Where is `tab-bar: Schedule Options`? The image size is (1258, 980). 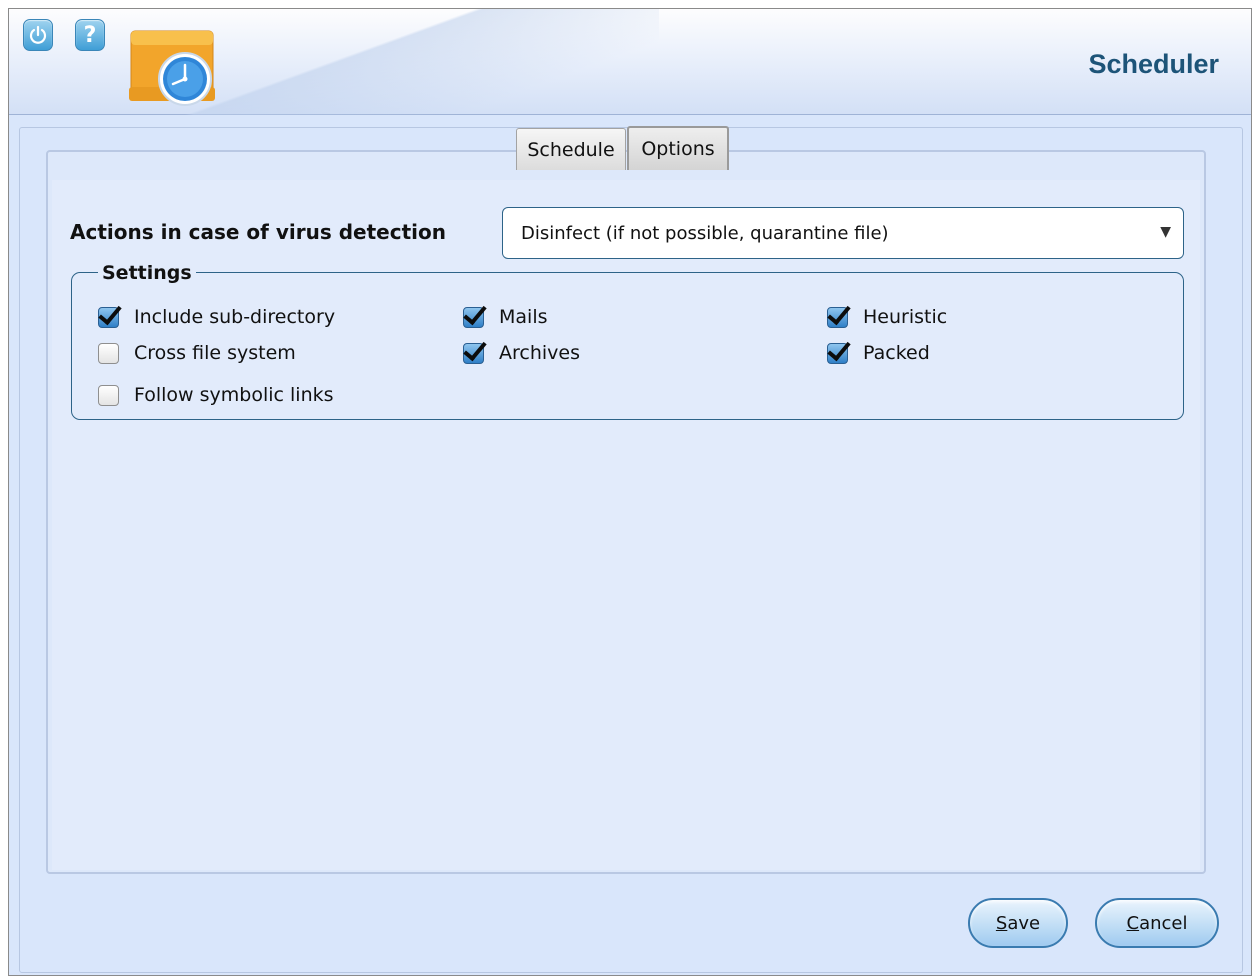
tab-bar: Schedule Options is located at coordinates (622, 149).